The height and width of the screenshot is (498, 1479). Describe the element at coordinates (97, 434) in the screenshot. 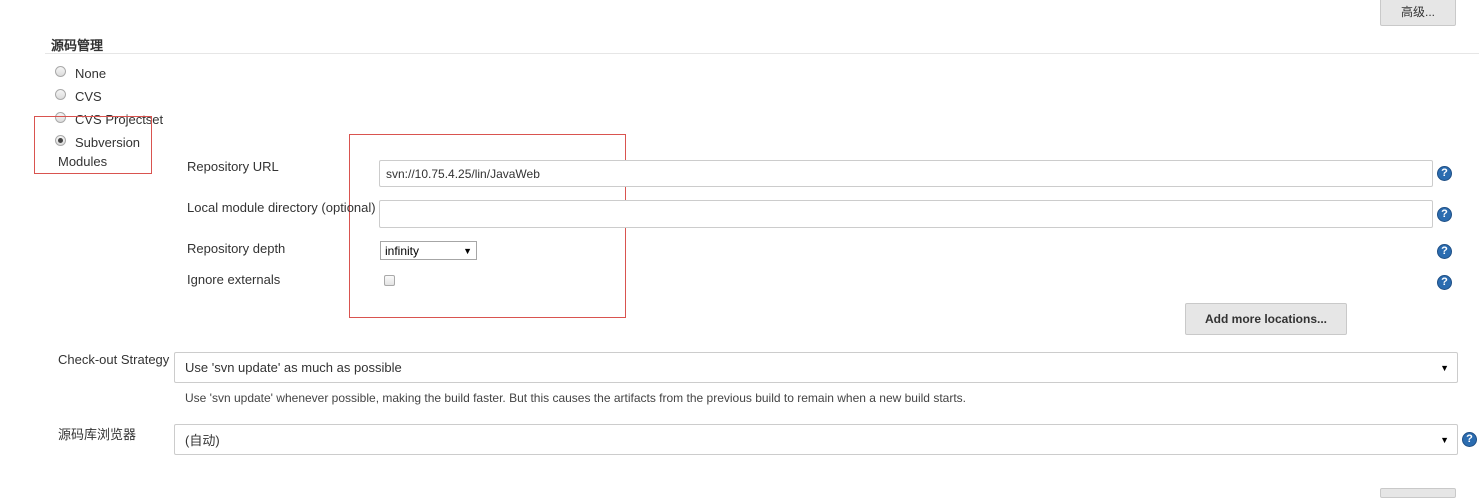

I see `repository-browser-label: 源码库浏览器` at that location.